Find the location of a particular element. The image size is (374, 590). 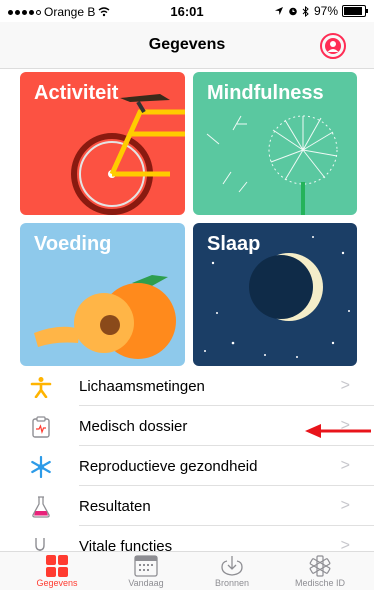

tile-label: Voeding is located at coordinates (73, 244).